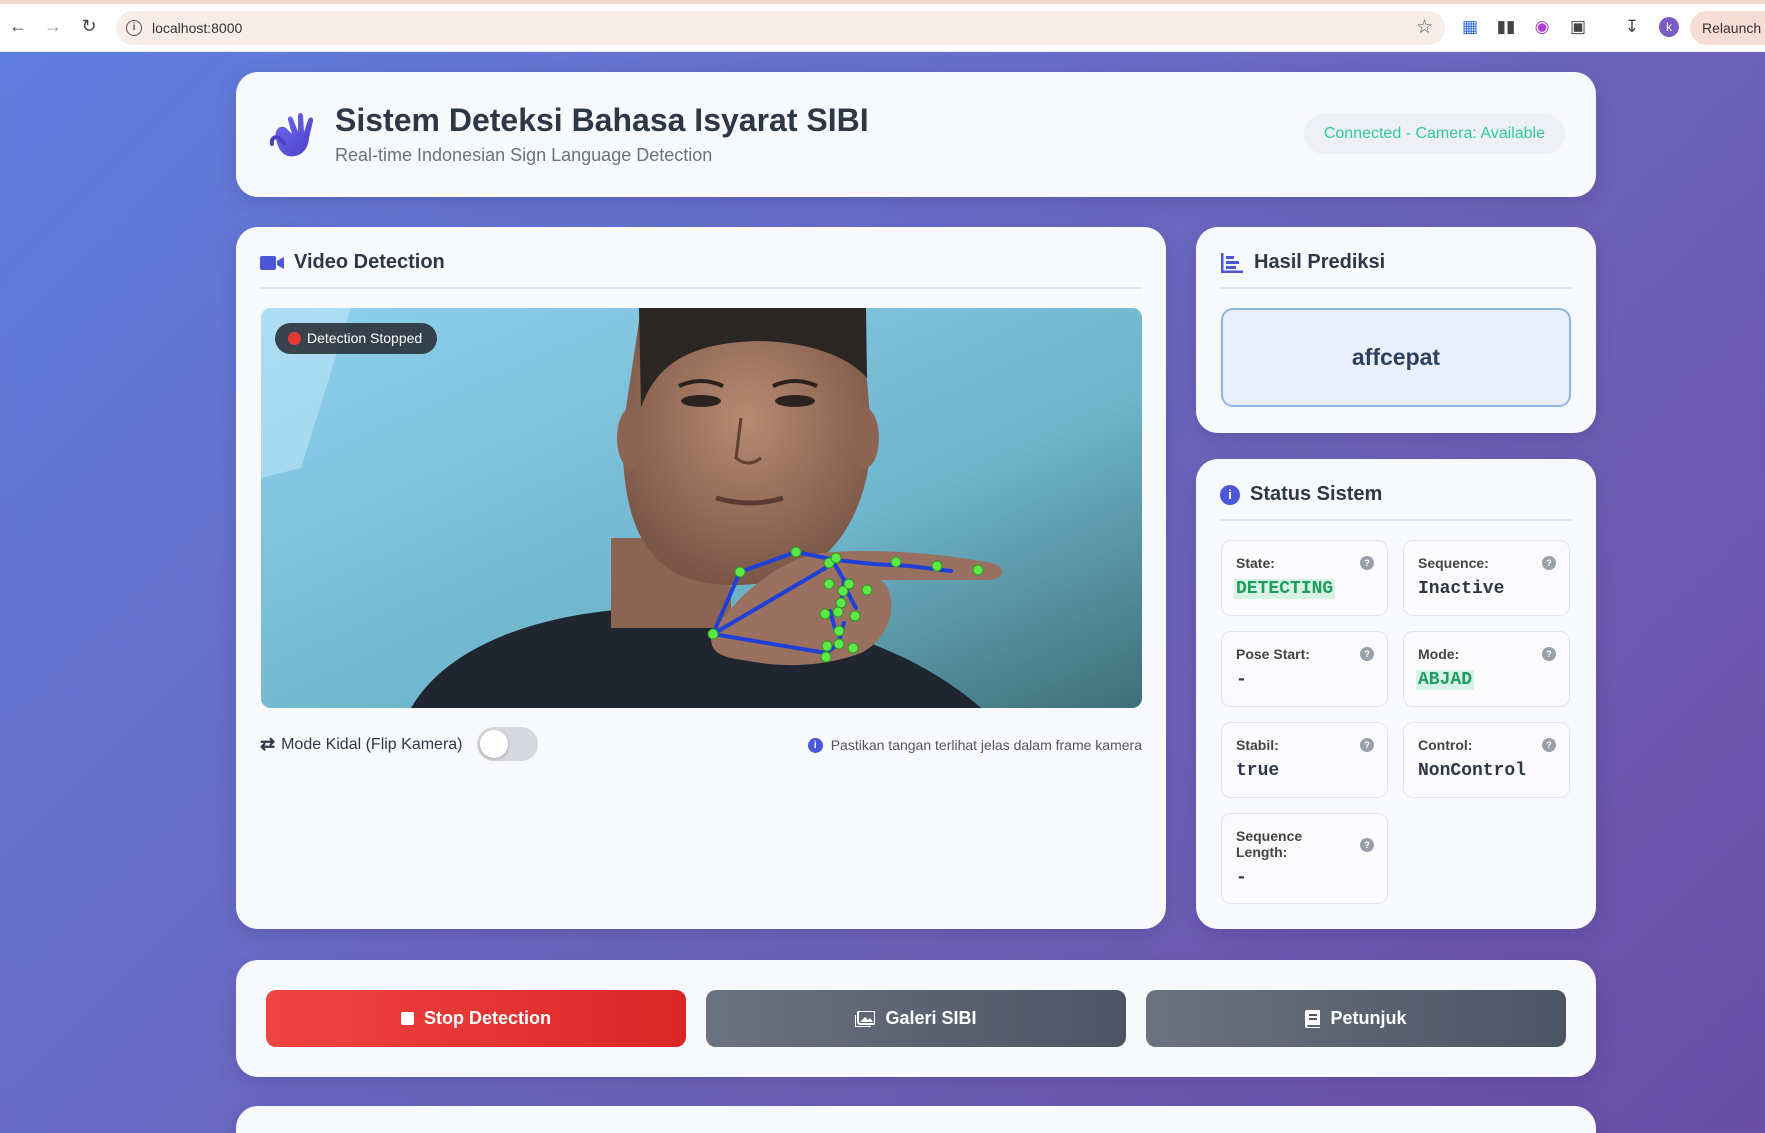 This screenshot has height=1133, width=1765. I want to click on status-section-header: i Status Sistem, so click(1301, 494).